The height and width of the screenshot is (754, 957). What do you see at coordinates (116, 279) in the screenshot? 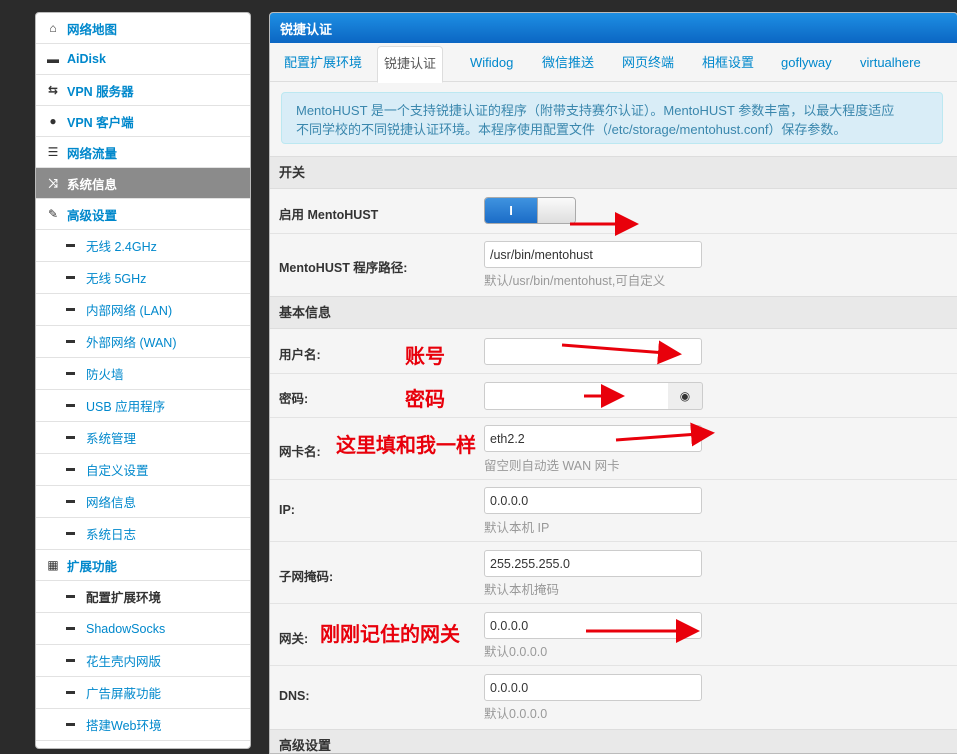
I see `sub-label: 无线 5GHz` at bounding box center [116, 279].